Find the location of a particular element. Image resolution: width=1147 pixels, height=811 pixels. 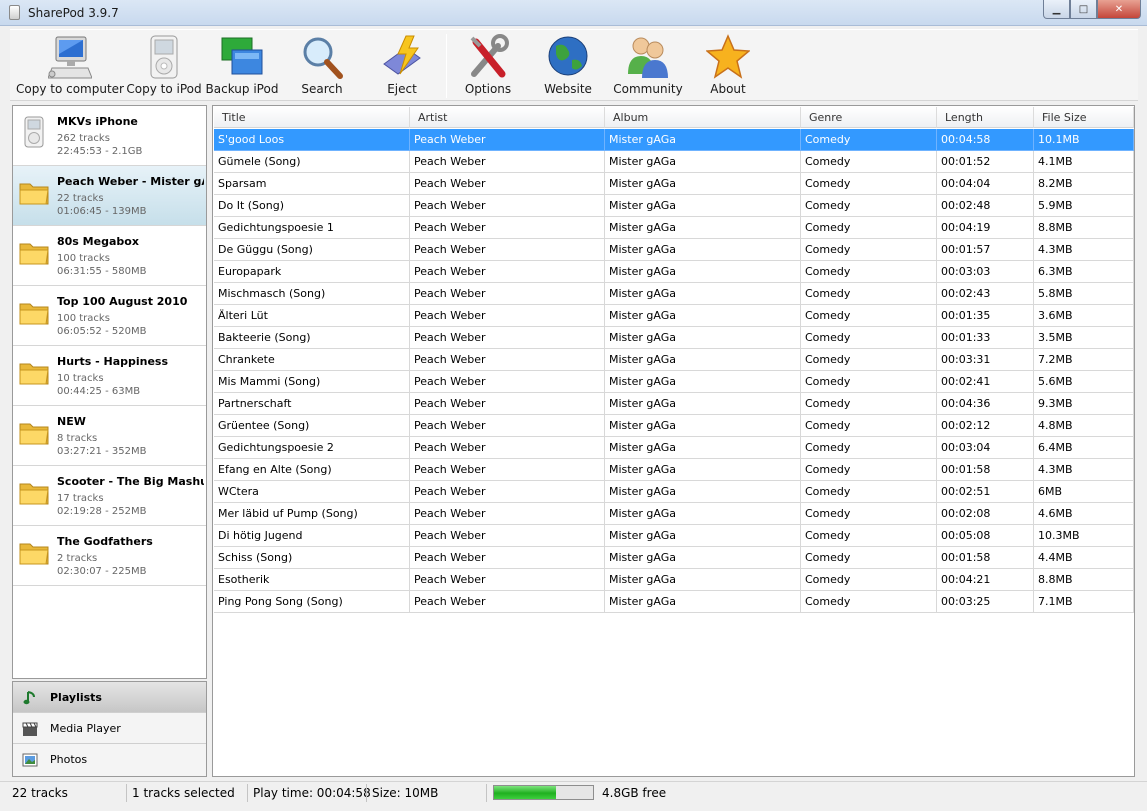

table-cell: 00:01:33 is located at coordinates (985, 338).